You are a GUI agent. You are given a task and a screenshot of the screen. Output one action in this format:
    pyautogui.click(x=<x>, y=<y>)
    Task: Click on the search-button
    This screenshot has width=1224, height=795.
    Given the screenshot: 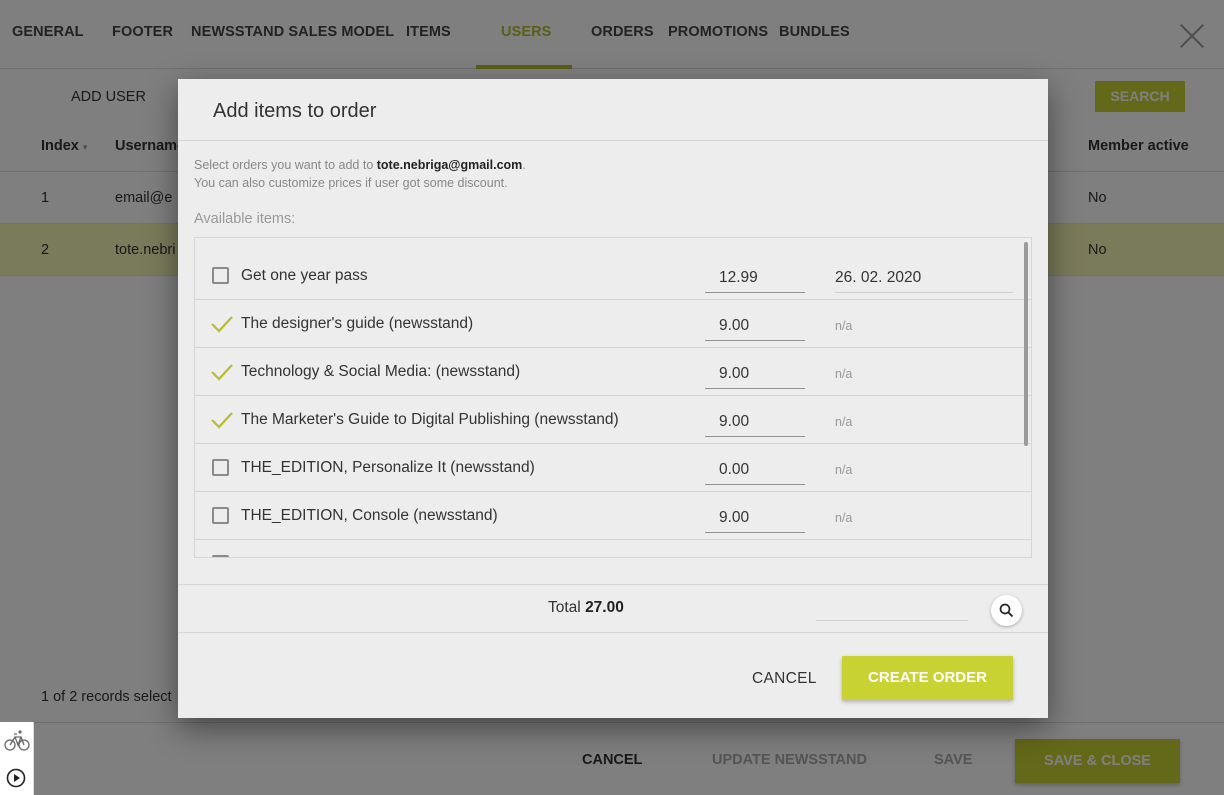 What is the action you would take?
    pyautogui.click(x=1006, y=610)
    